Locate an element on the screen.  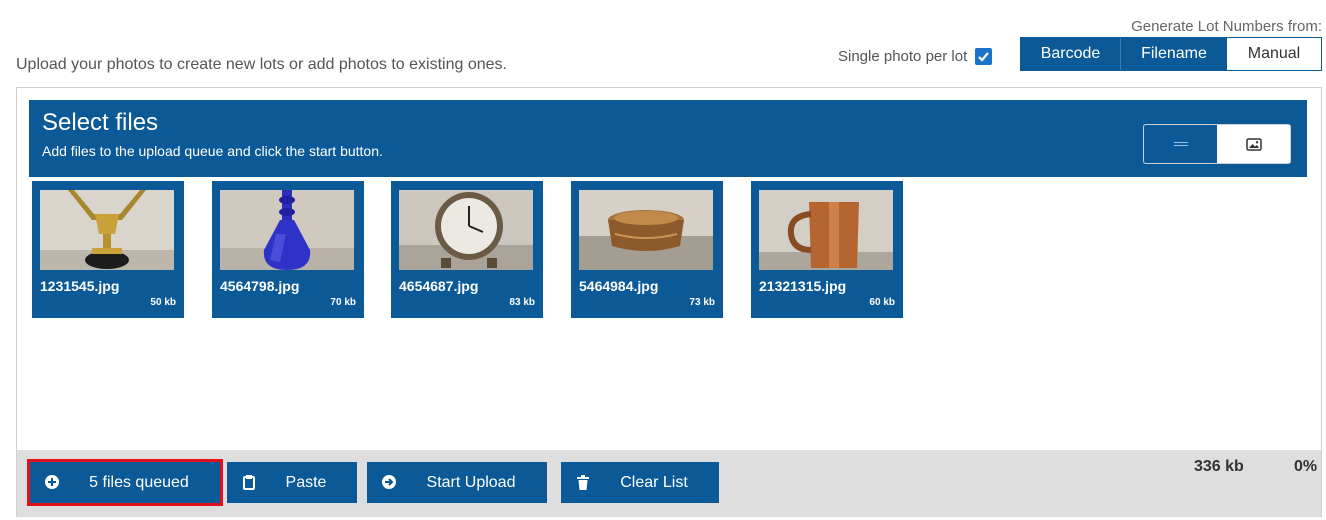
file-size: 73 kb is located at coordinates (702, 302).